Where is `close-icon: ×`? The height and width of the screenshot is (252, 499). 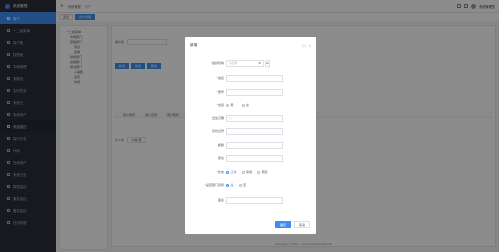 close-icon: × is located at coordinates (310, 45).